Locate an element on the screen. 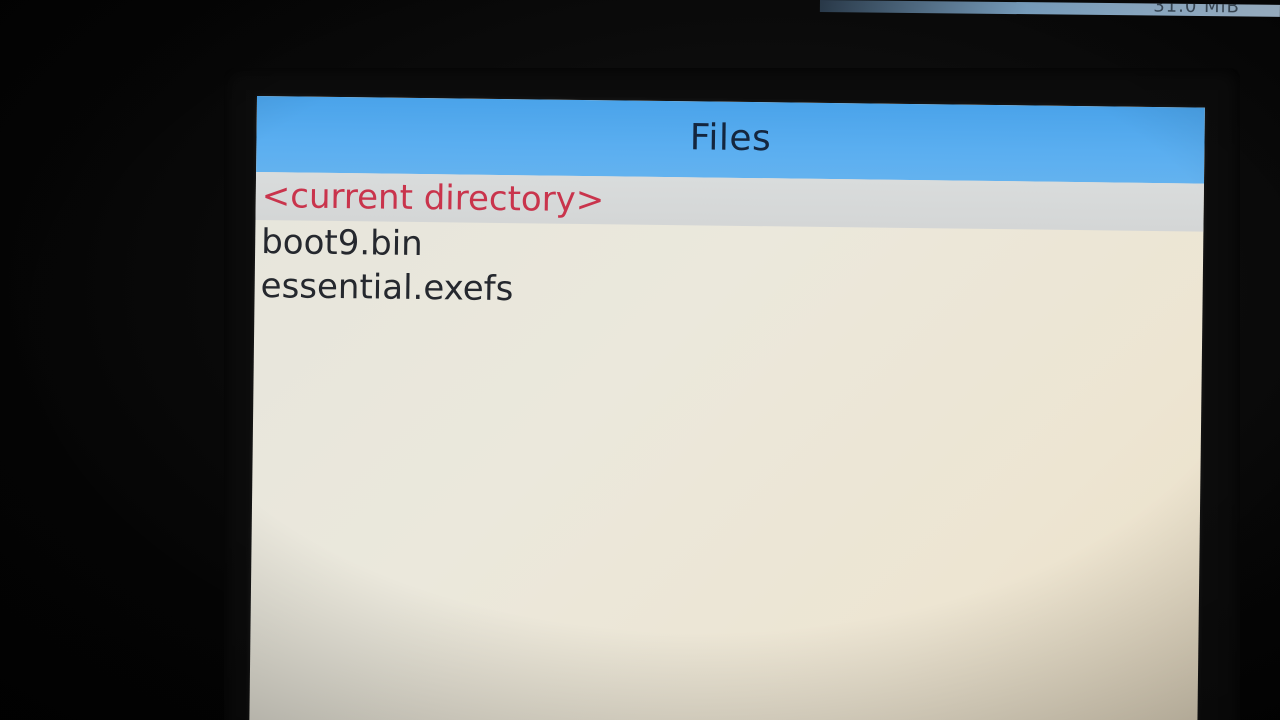 The image size is (1280, 720). page-title: Files is located at coordinates (730, 138).